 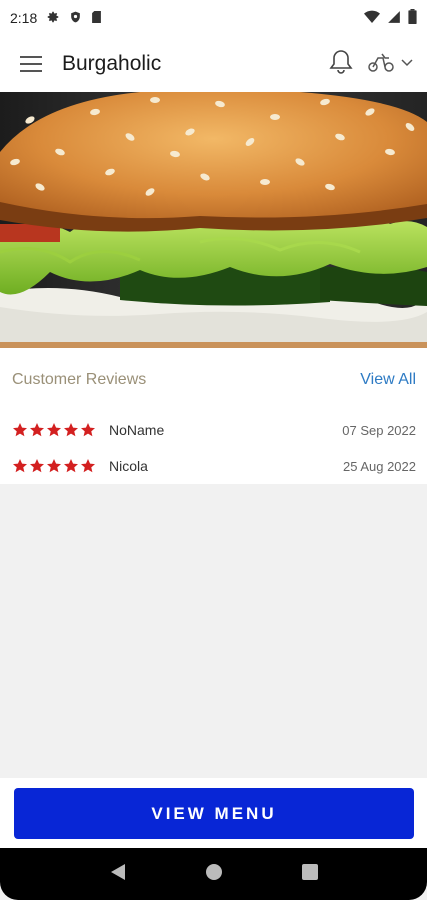 What do you see at coordinates (112, 63) in the screenshot?
I see `app-title: Burgaholic` at bounding box center [112, 63].